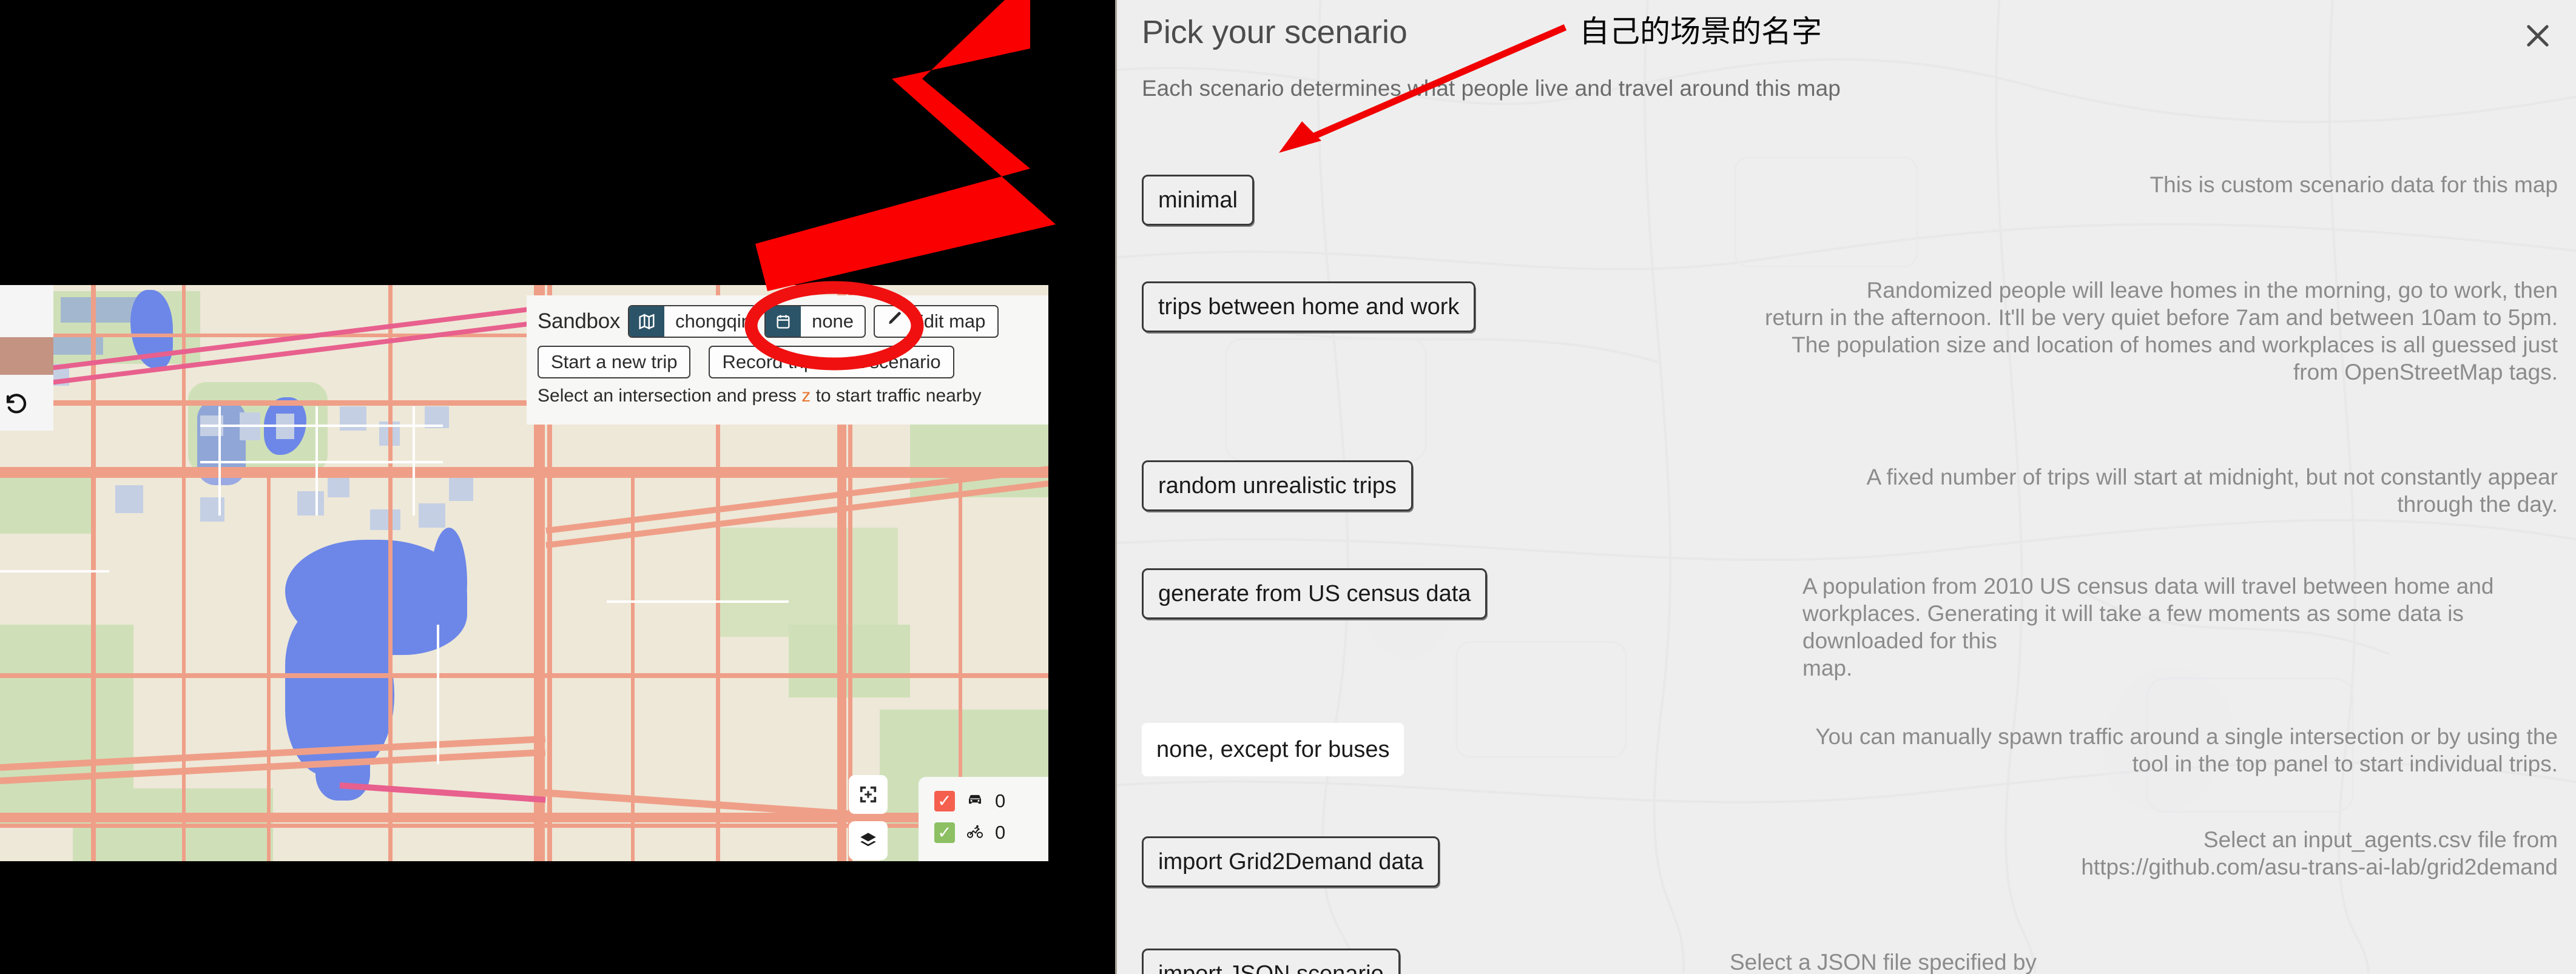  What do you see at coordinates (784, 321) in the screenshot?
I see `calendar-icon` at bounding box center [784, 321].